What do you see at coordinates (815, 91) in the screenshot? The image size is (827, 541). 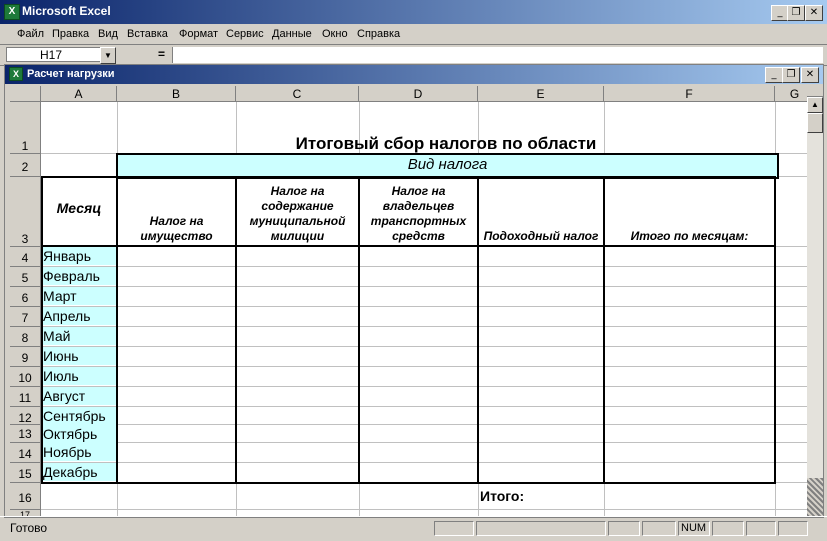 I see `split-handle` at bounding box center [815, 91].